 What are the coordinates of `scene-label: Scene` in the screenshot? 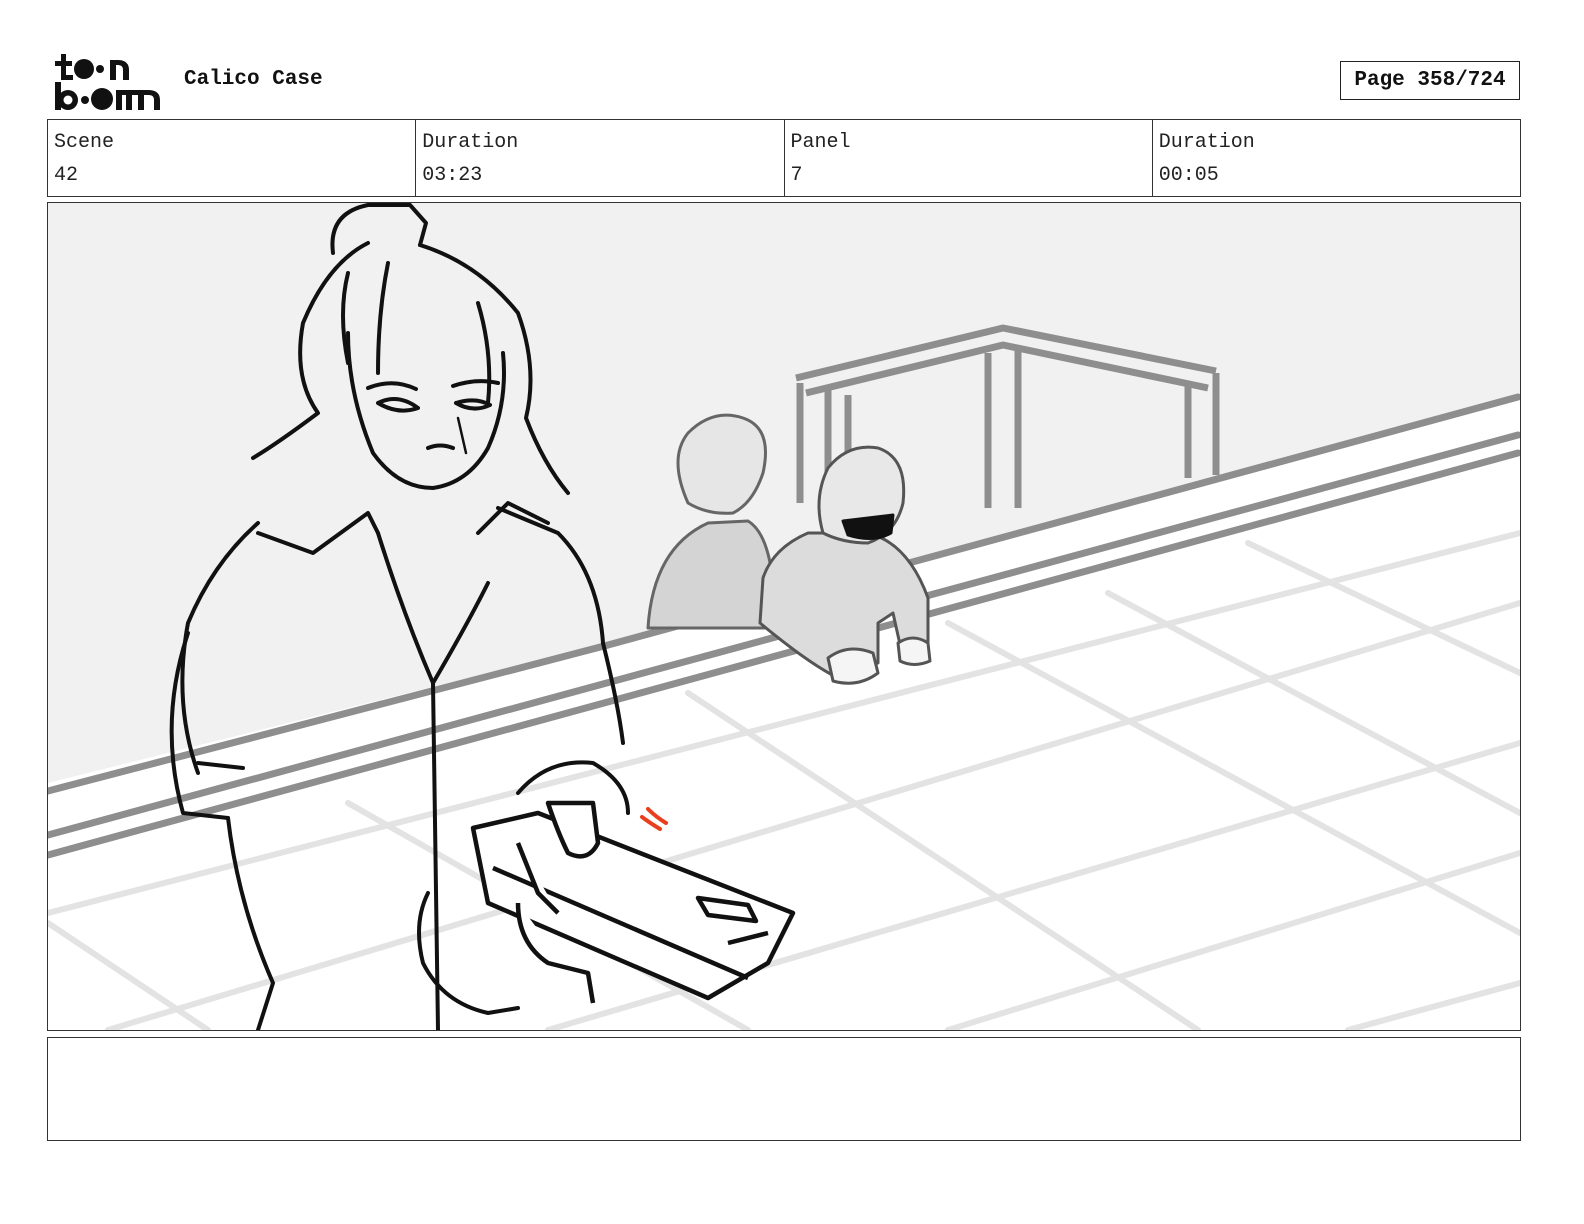 It's located at (84, 142).